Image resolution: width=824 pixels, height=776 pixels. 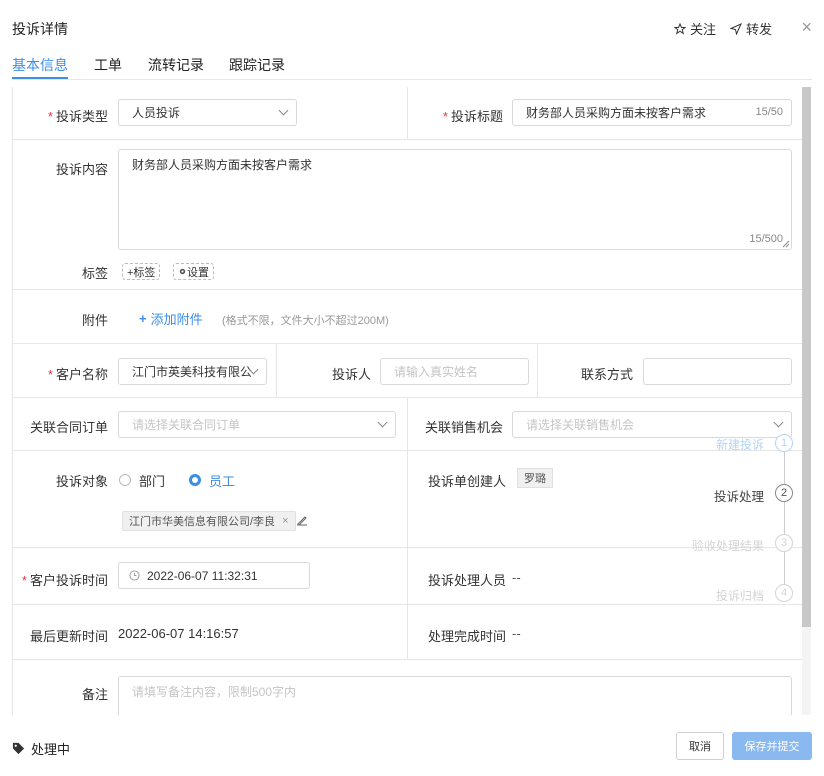 I want to click on contact-label: 联系方式, so click(x=606, y=374).